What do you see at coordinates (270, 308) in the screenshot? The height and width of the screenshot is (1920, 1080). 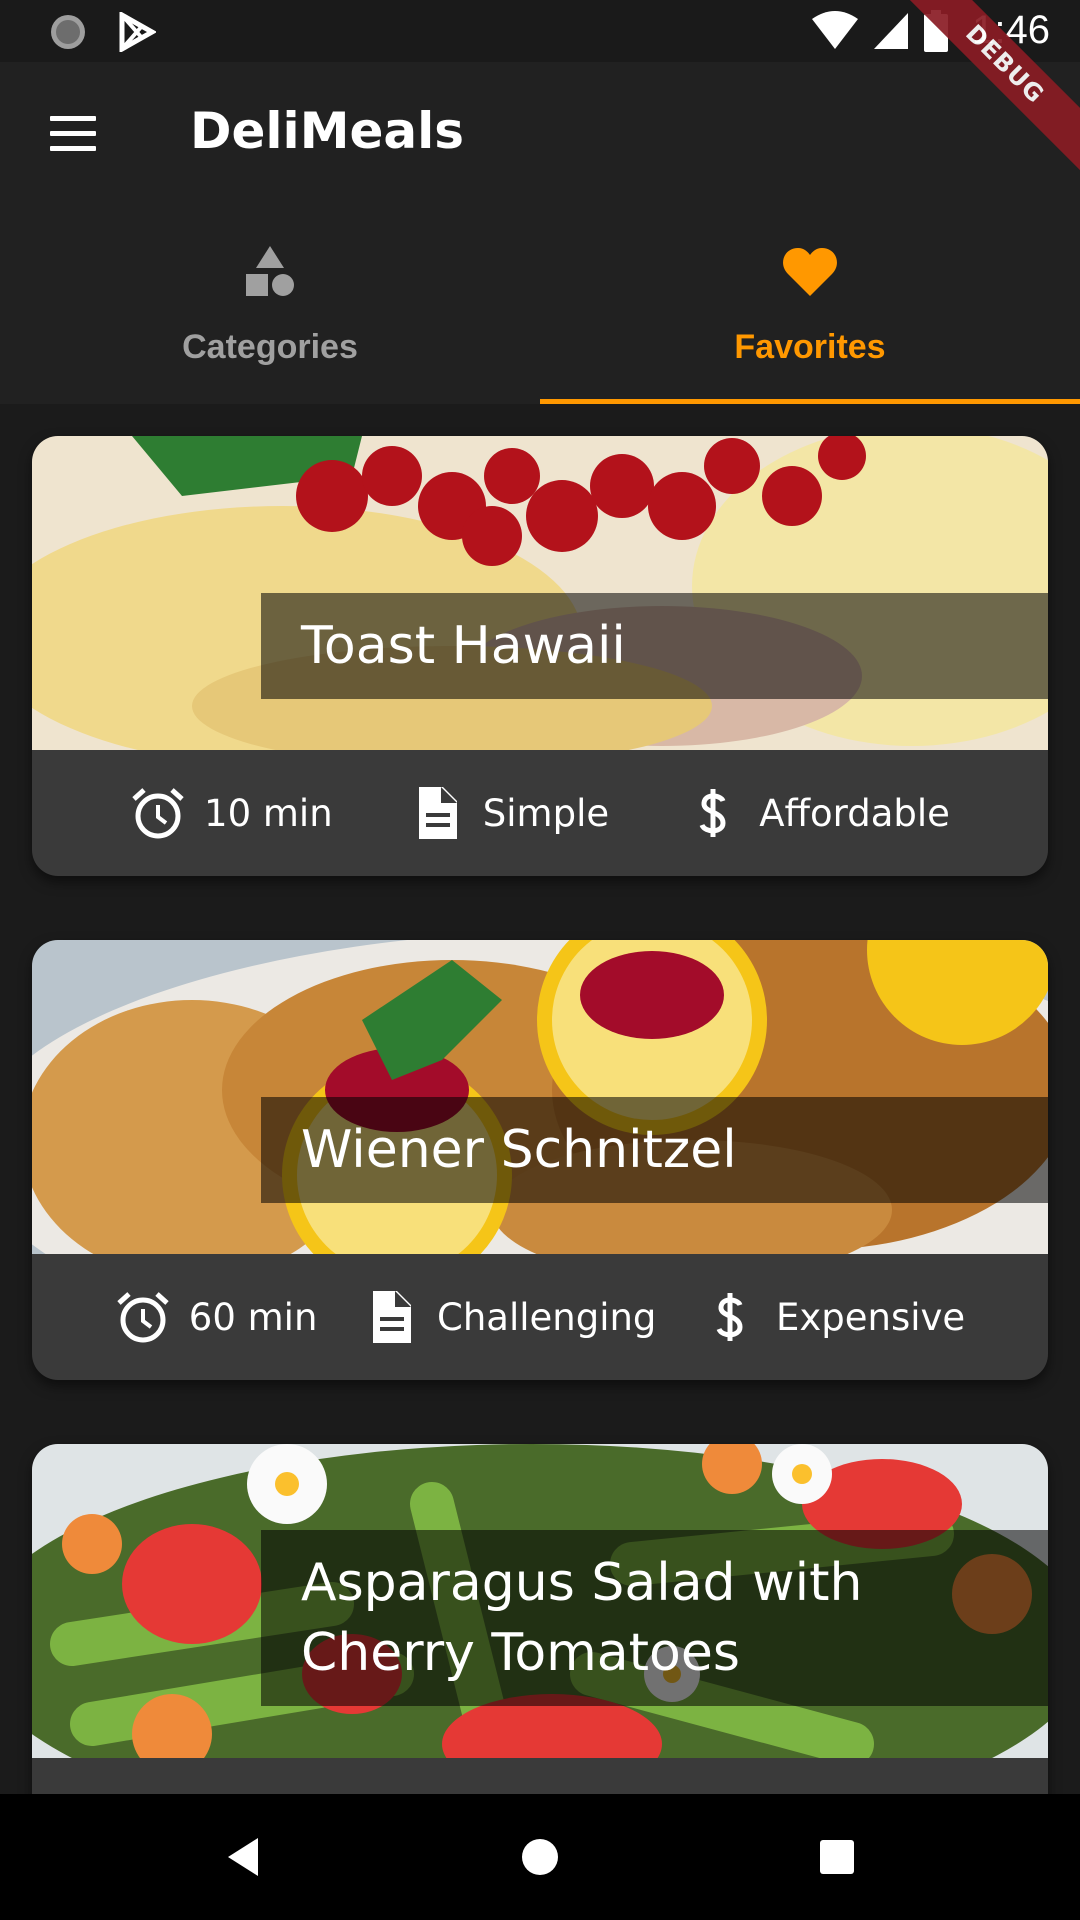 I see `tab-categories: Categories` at bounding box center [270, 308].